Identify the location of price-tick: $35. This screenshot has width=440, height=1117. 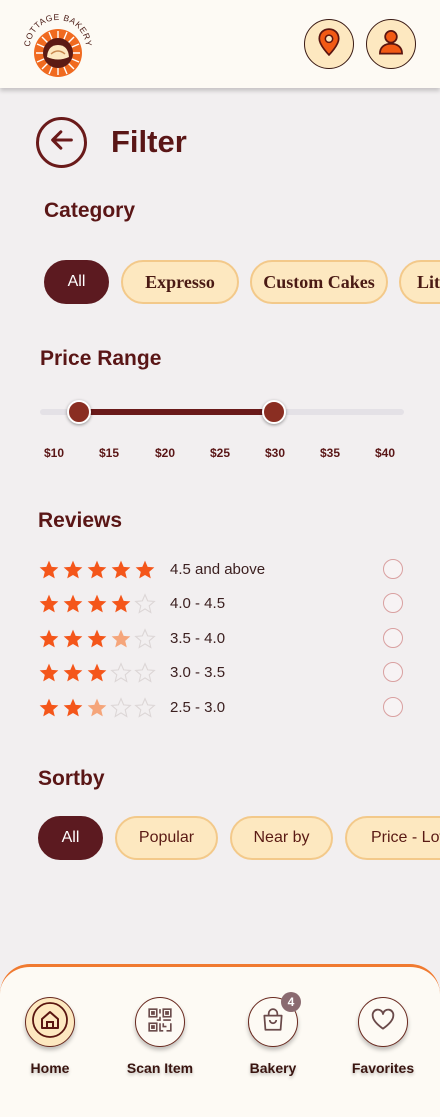
(330, 453).